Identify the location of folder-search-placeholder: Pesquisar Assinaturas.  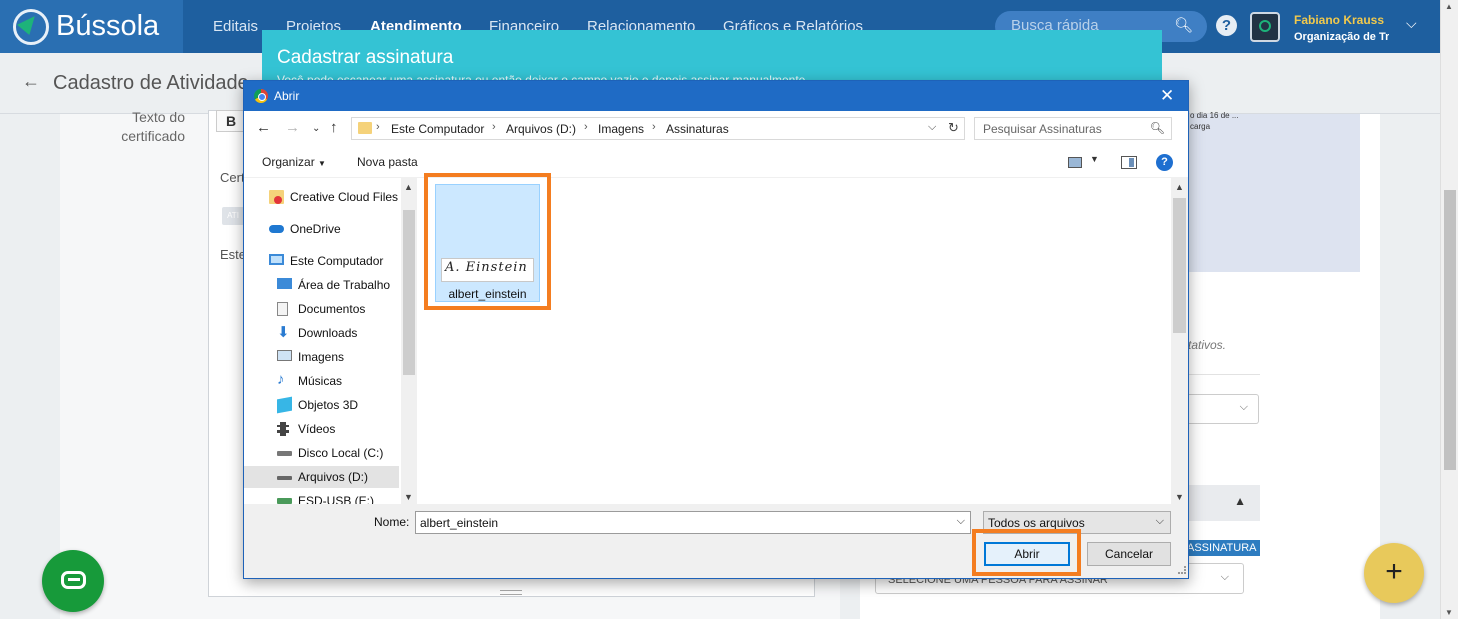
(1042, 129).